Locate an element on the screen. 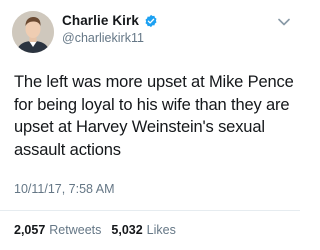 The image size is (320, 250). retweets-count: 2,057 is located at coordinates (30, 230).